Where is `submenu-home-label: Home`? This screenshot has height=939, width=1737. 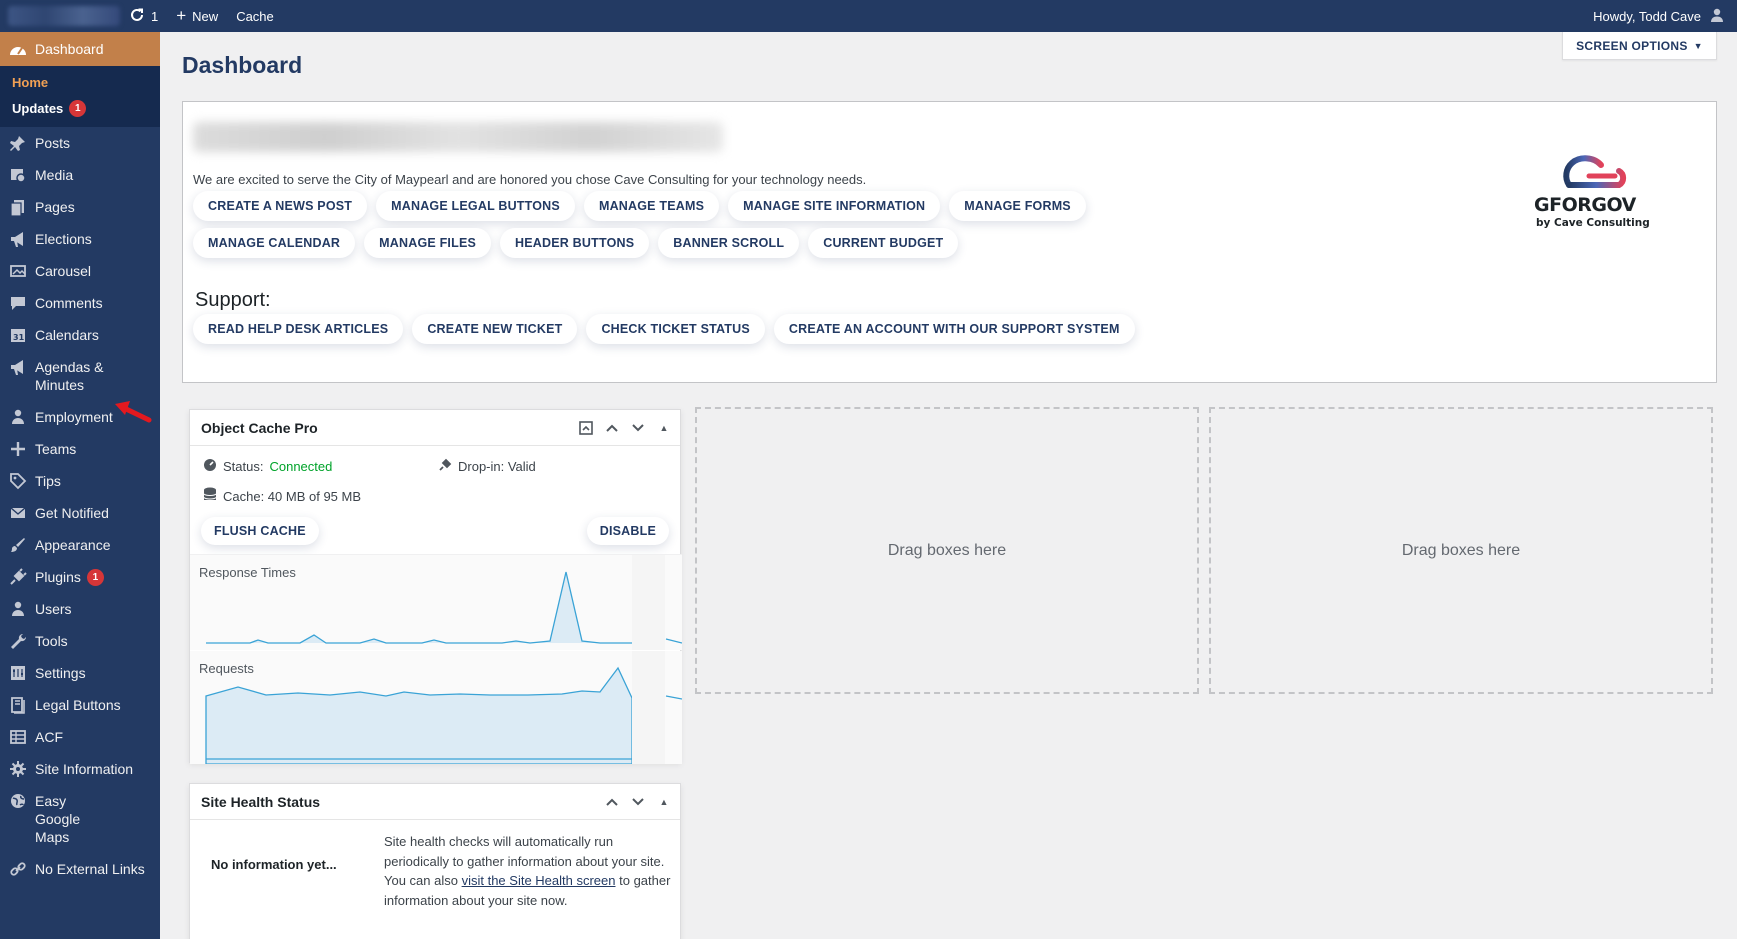 submenu-home-label: Home is located at coordinates (30, 82).